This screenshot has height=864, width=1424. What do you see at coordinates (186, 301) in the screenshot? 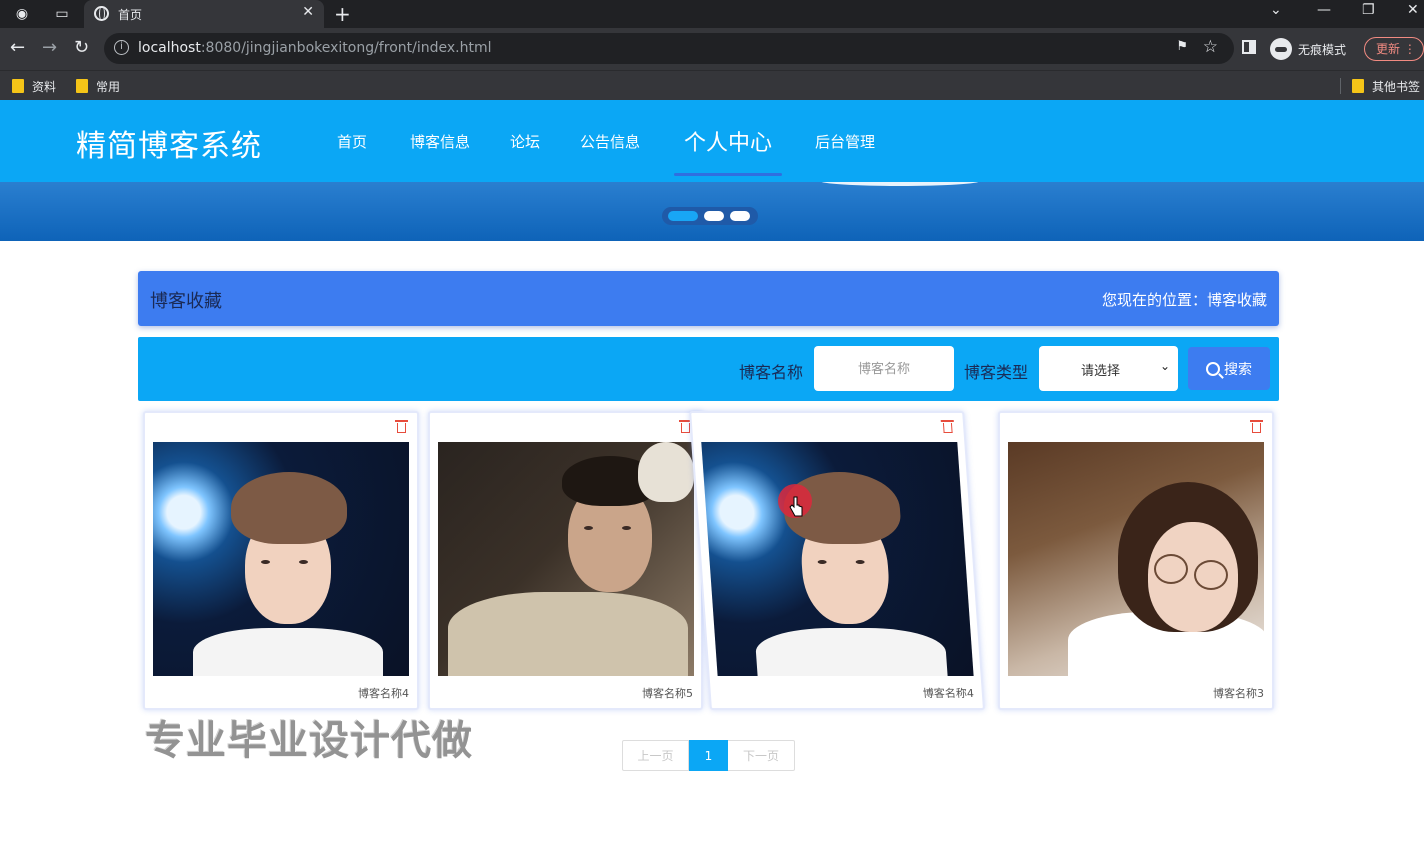
I see `page-title: 博客收藏` at bounding box center [186, 301].